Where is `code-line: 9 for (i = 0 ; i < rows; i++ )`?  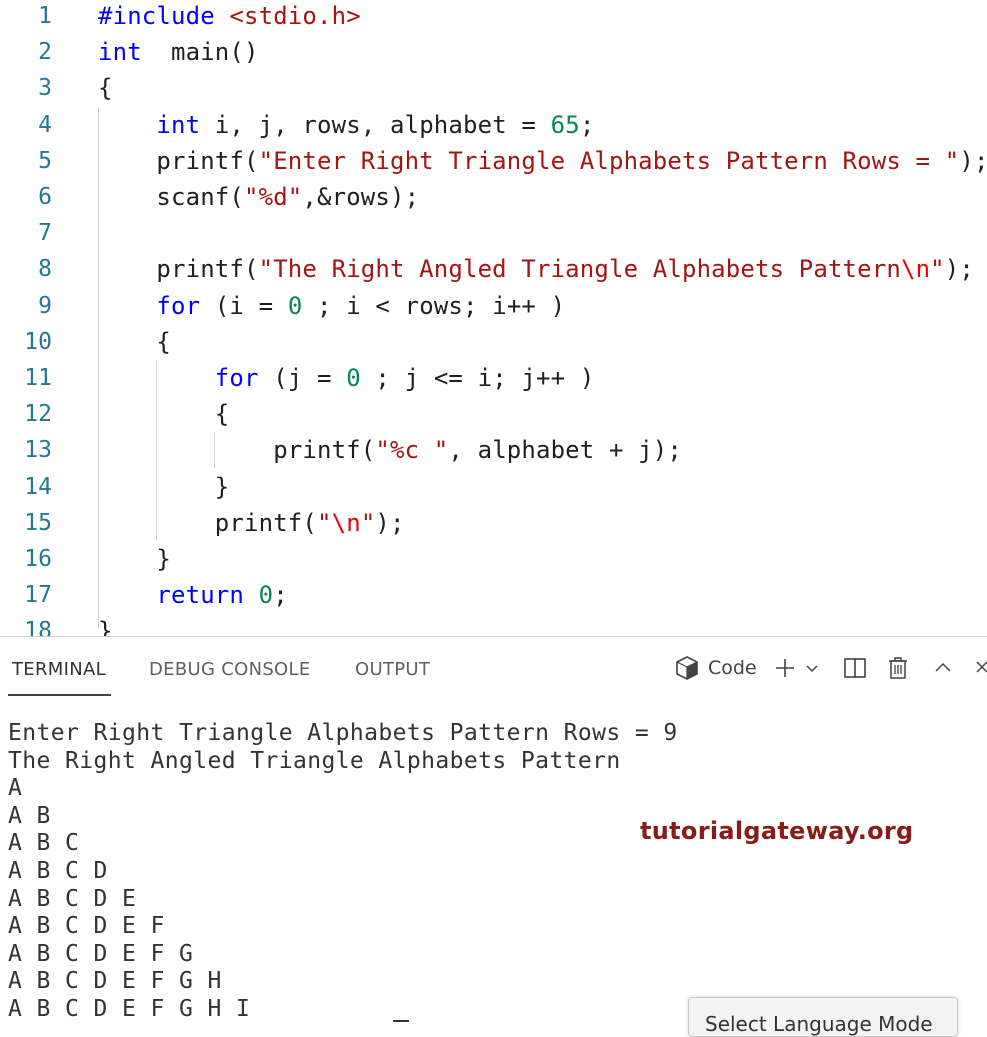 code-line: 9 for (i = 0 ; i < rows; i++ ) is located at coordinates (493, 308).